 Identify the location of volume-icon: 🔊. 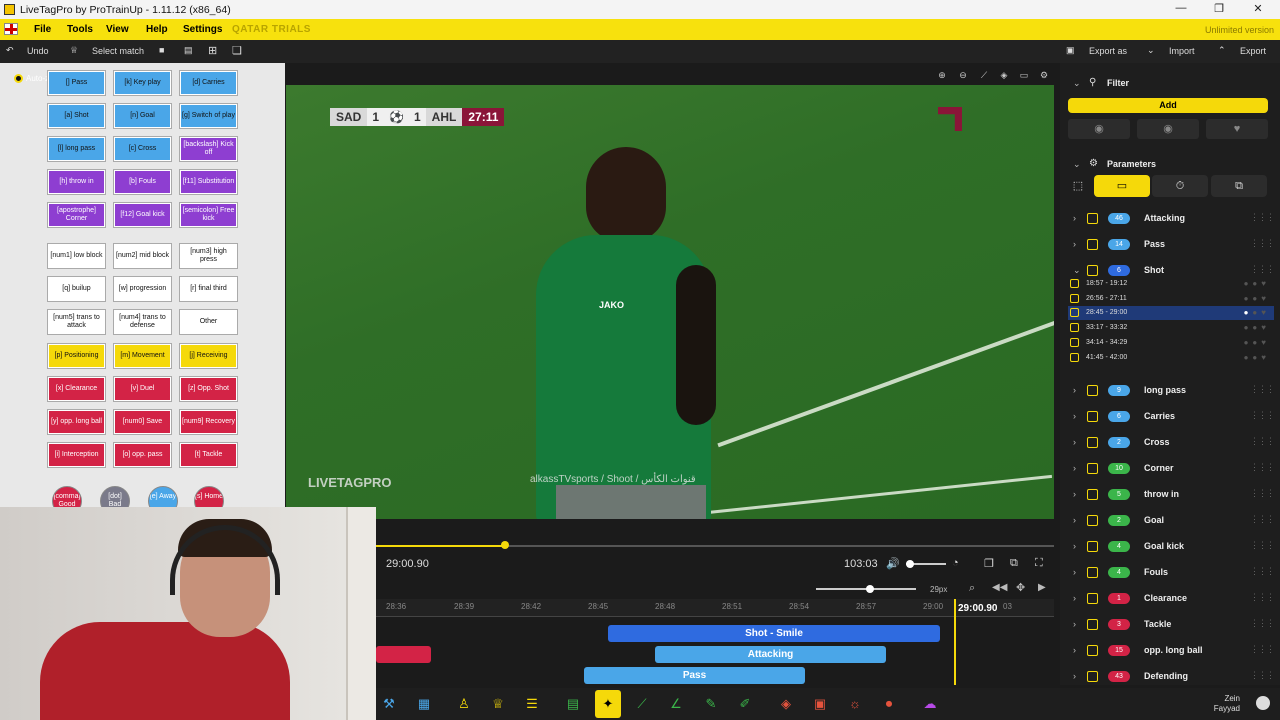
(893, 563).